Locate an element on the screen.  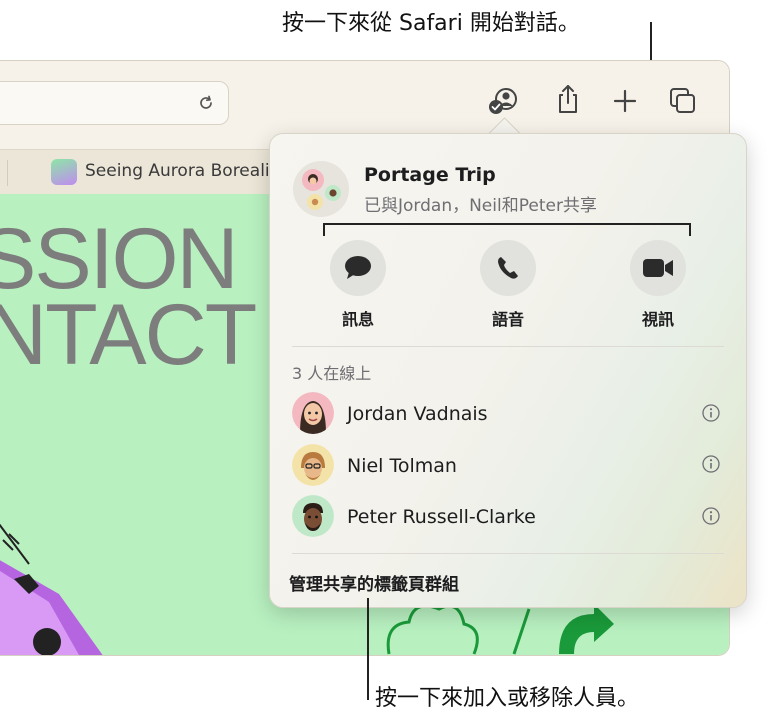
person-name: Jordan Vadnais is located at coordinates (417, 414).